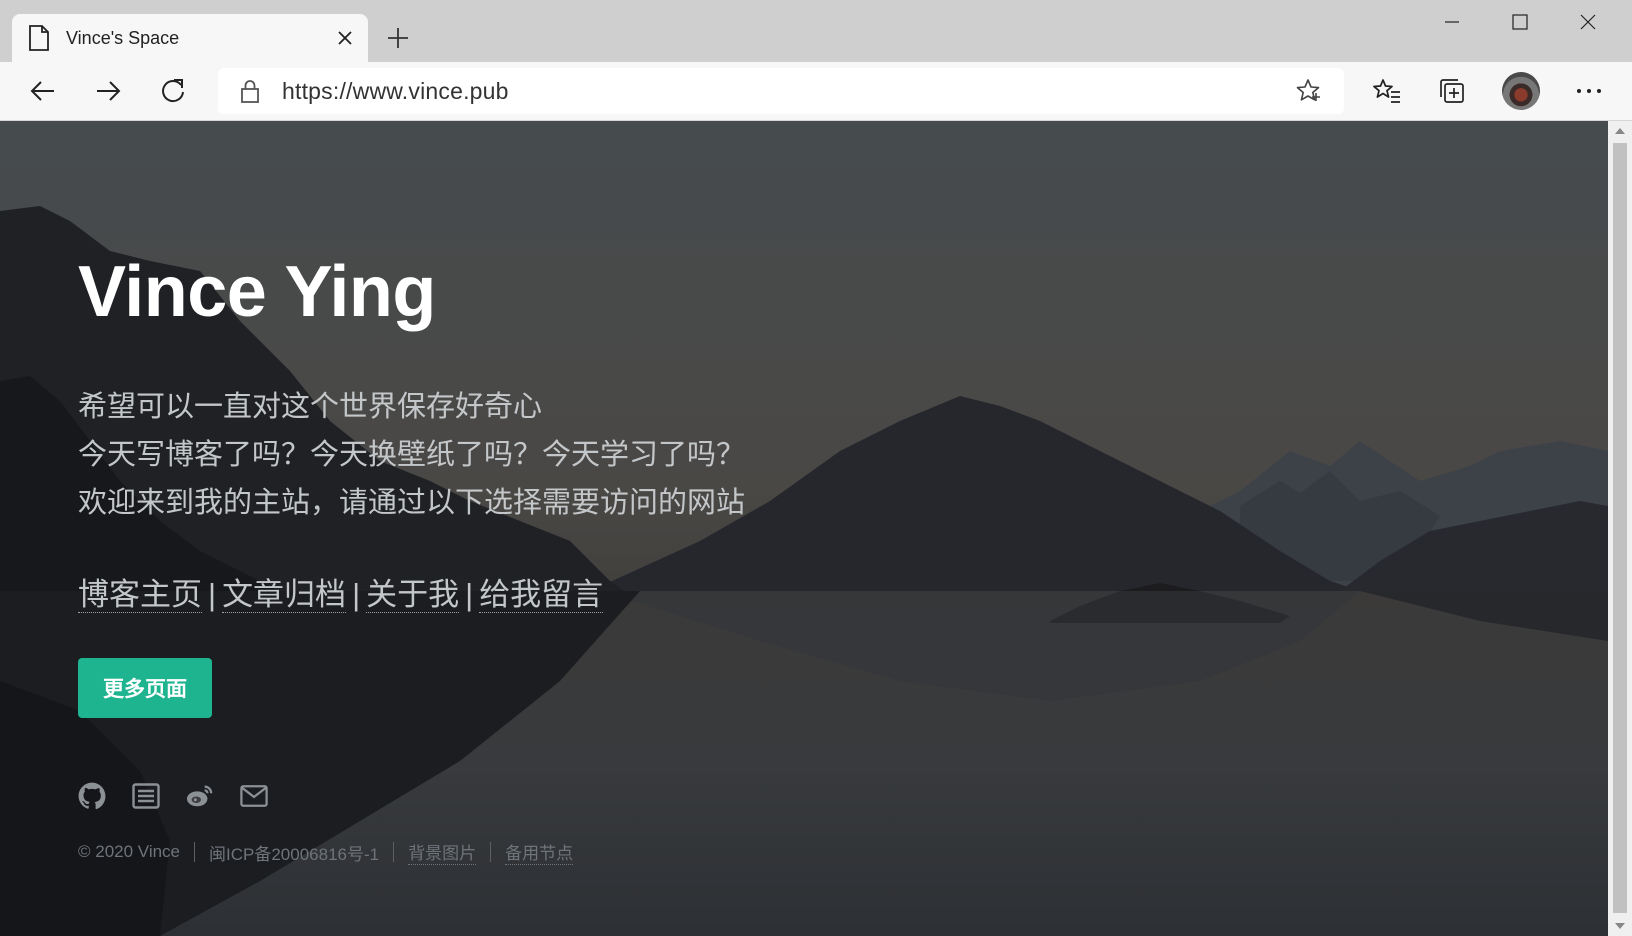 This screenshot has width=1632, height=936. What do you see at coordinates (129, 851) in the screenshot?
I see `copyright-text: © 2020 Vince` at bounding box center [129, 851].